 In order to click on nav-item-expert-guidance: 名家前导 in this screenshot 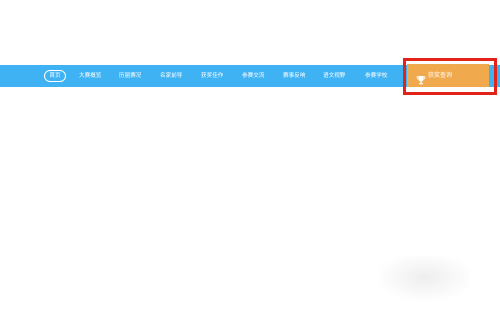, I will do `click(171, 76)`.